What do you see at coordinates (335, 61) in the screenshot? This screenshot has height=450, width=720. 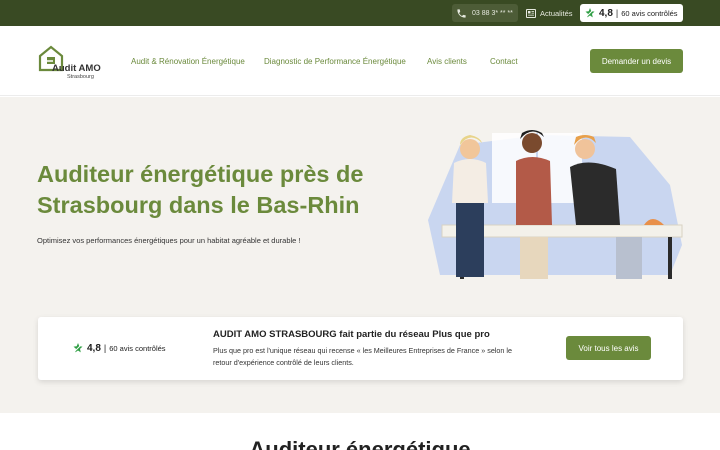 I see `nav-diagnostic: Diagnostic de Performance Énergétique` at bounding box center [335, 61].